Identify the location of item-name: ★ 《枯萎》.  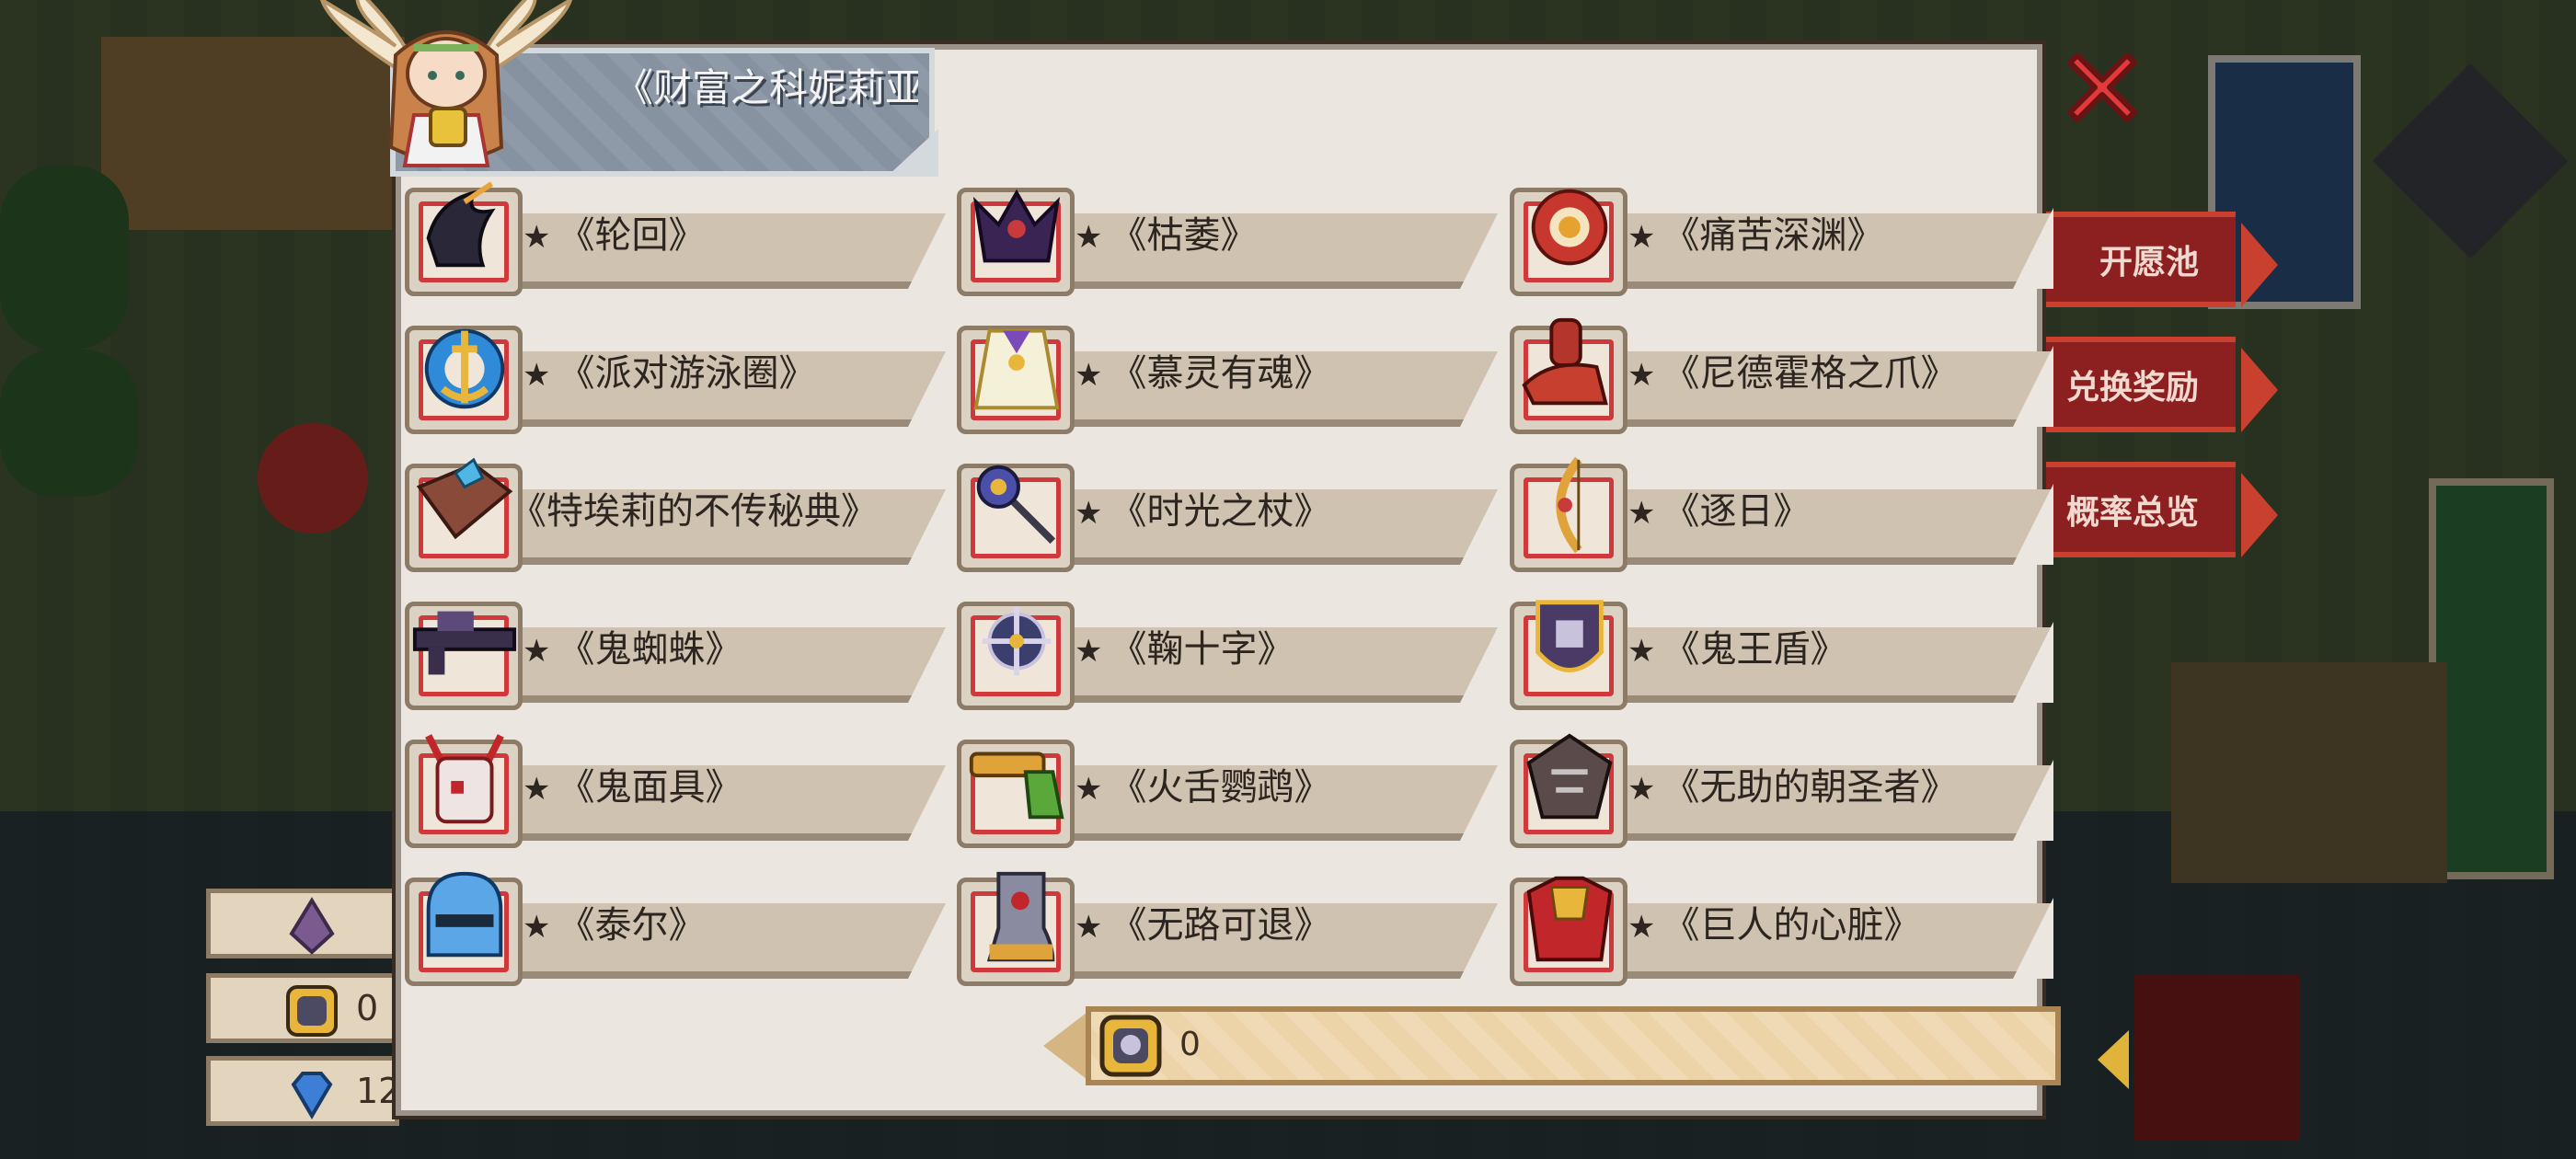
(1166, 235).